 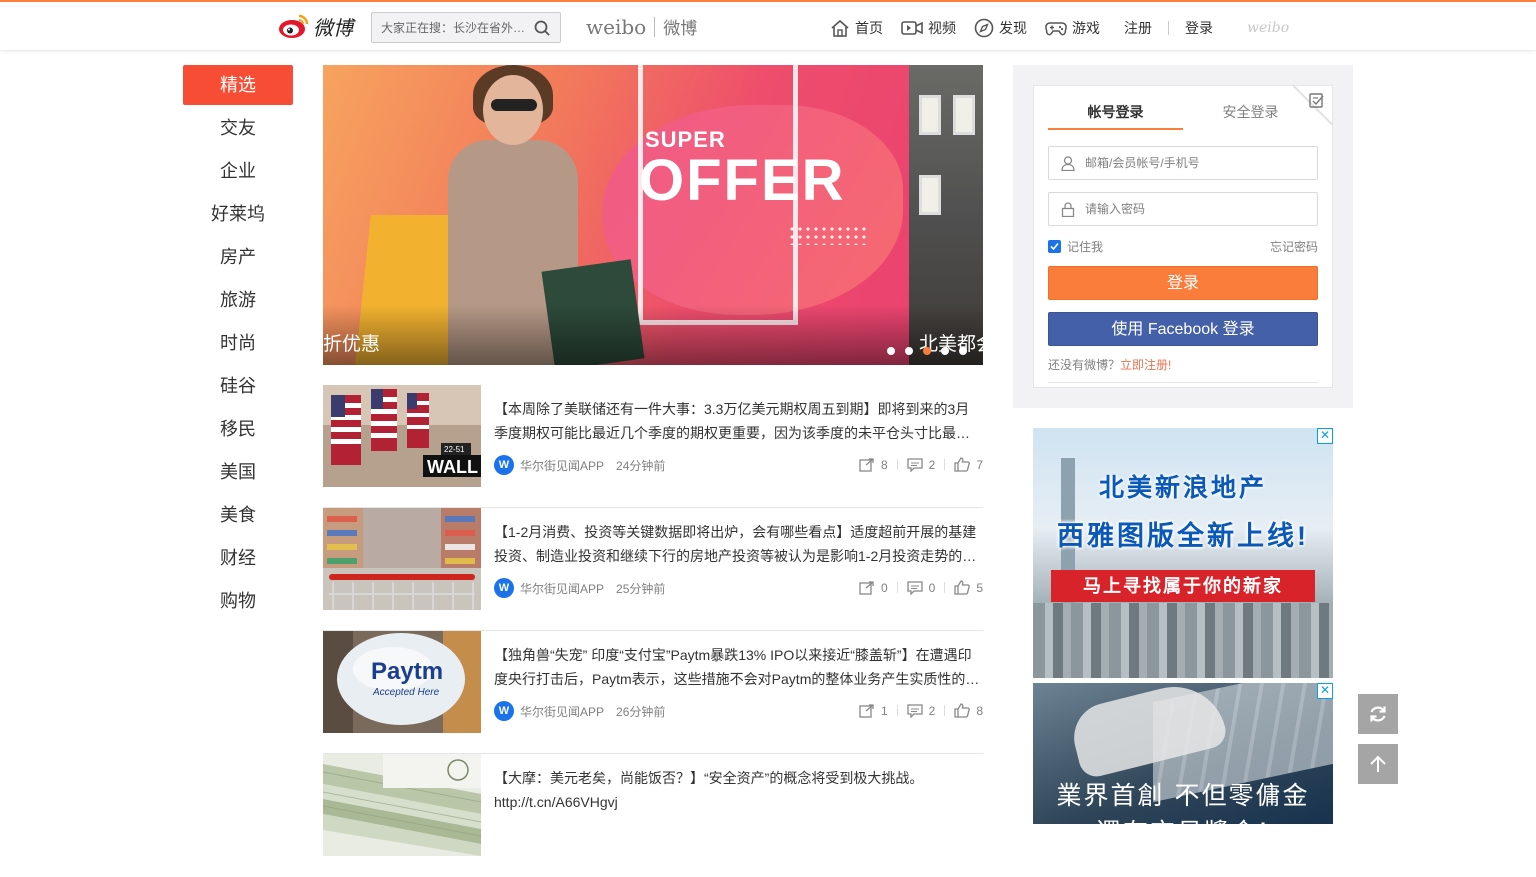 I want to click on nav-discover: 发现, so click(x=1000, y=28).